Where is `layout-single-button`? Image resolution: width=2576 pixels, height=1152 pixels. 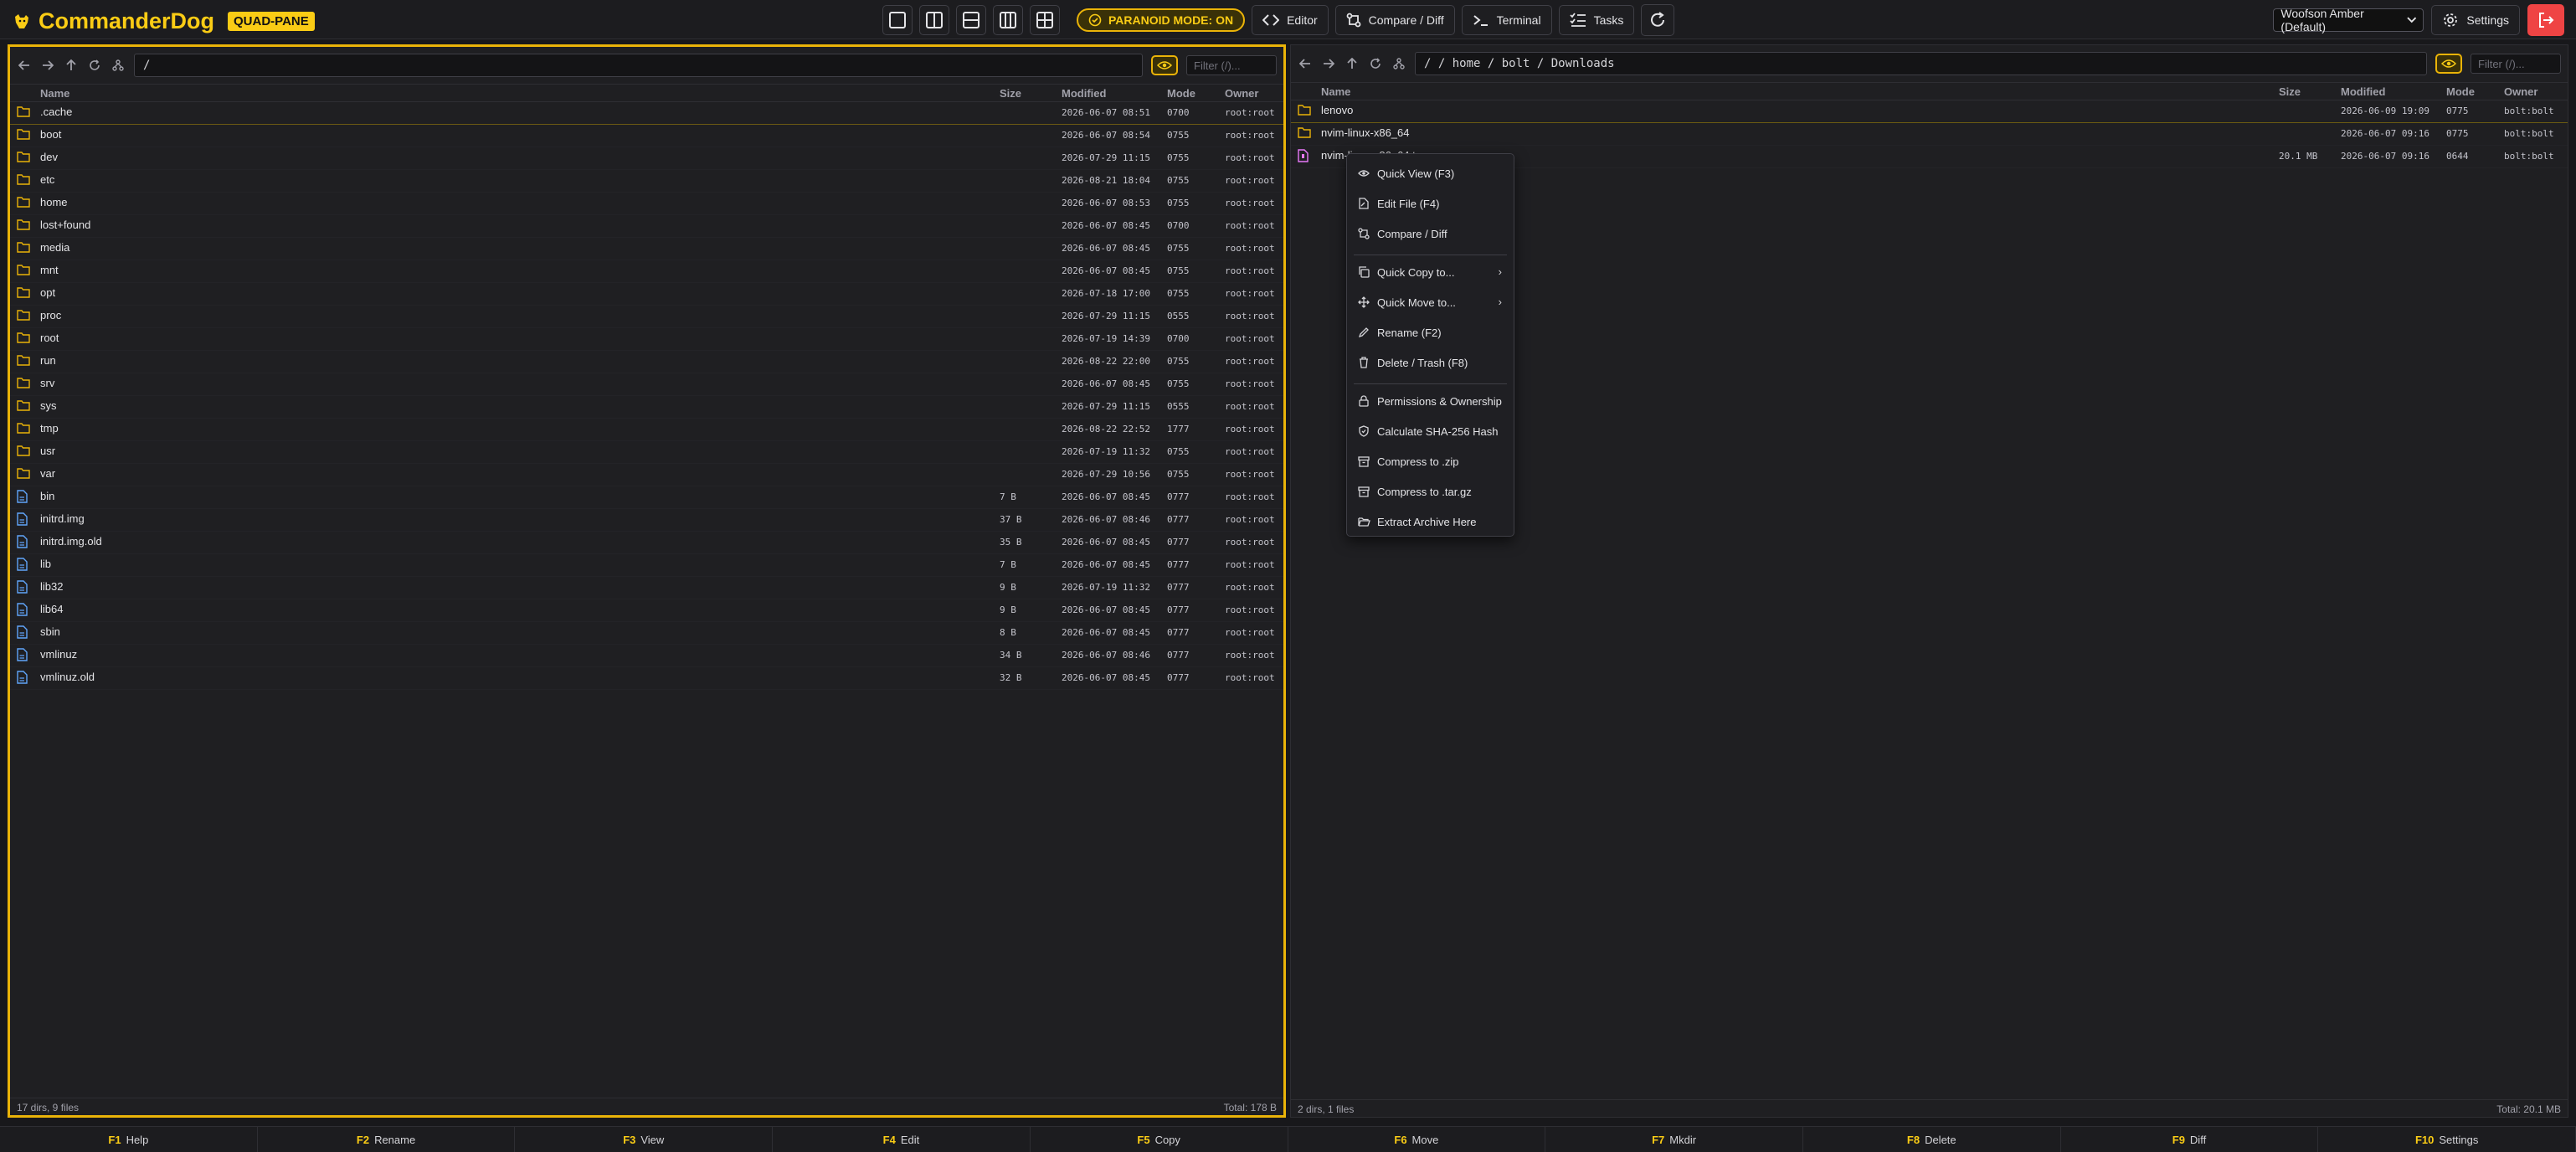 layout-single-button is located at coordinates (897, 20).